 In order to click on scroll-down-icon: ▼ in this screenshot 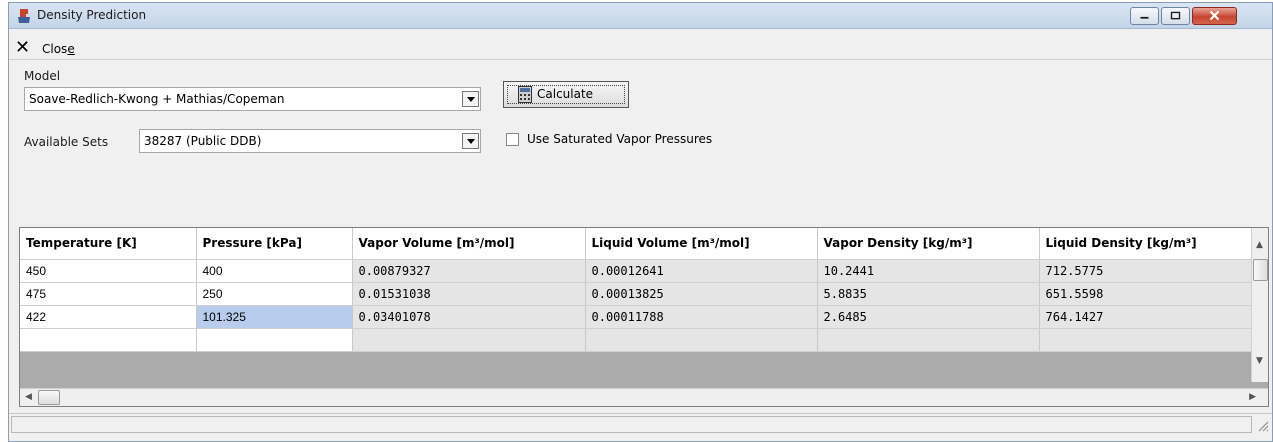, I will do `click(1259, 361)`.